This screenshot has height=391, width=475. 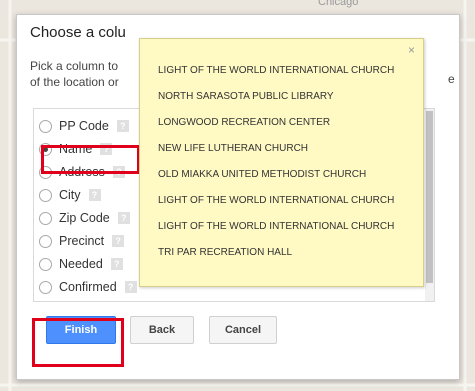 What do you see at coordinates (338, 4) in the screenshot?
I see `map-city-label: Chicago` at bounding box center [338, 4].